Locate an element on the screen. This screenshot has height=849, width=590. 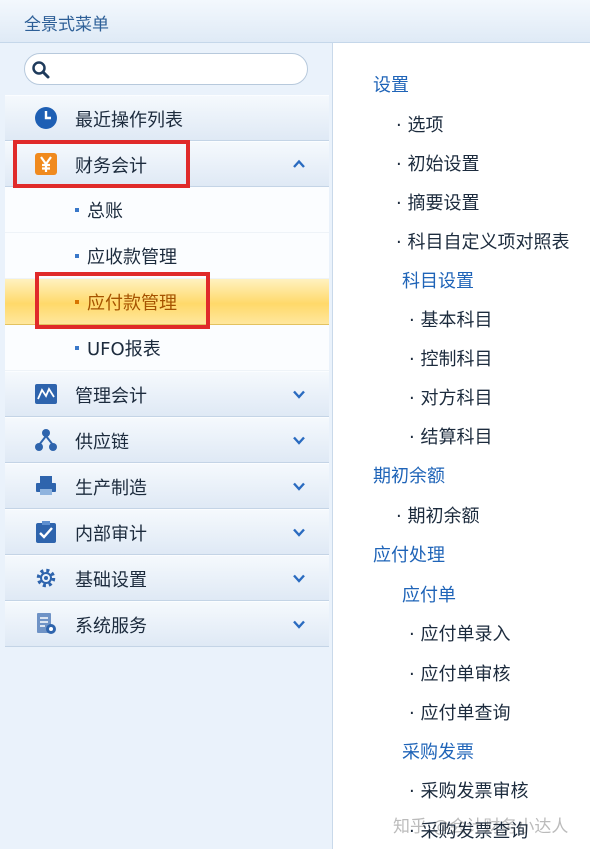
chevron-up-icon is located at coordinates (299, 164).